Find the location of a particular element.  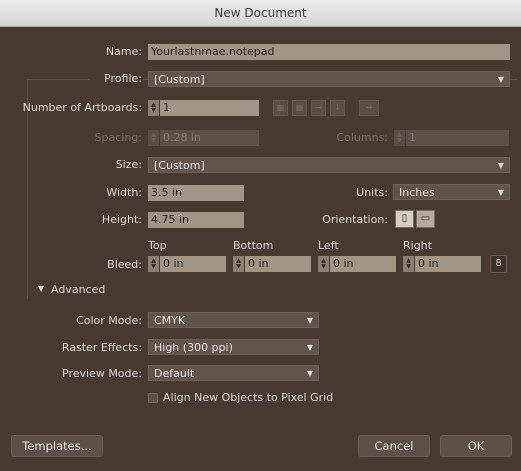

color-mode-label: Color Mode: is located at coordinates (109, 320).